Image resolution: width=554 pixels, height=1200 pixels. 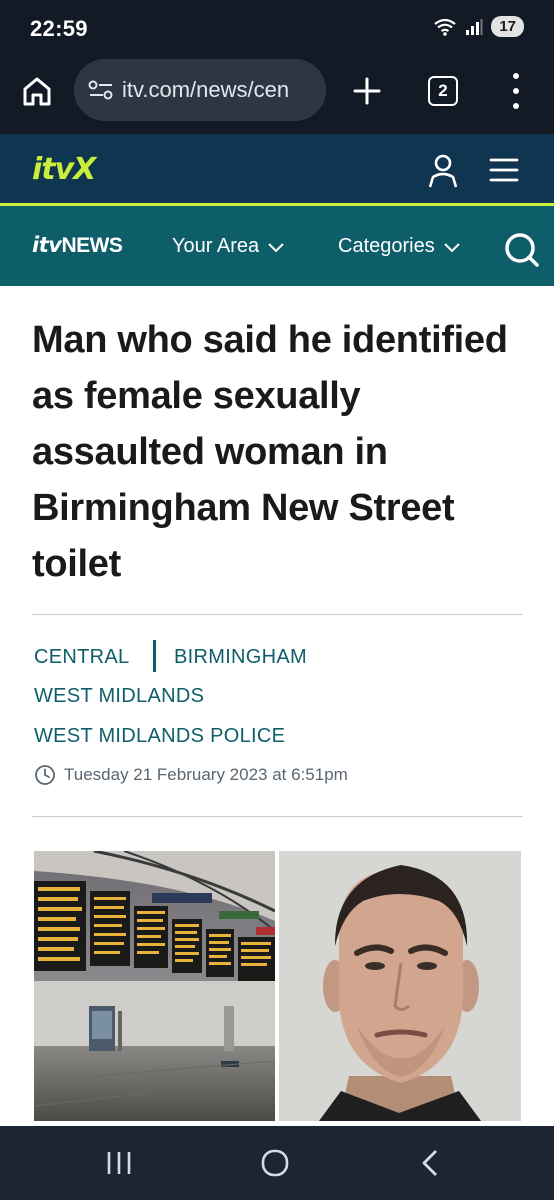 I want to click on itv-news-logo: itvNEWS, so click(x=77, y=245).